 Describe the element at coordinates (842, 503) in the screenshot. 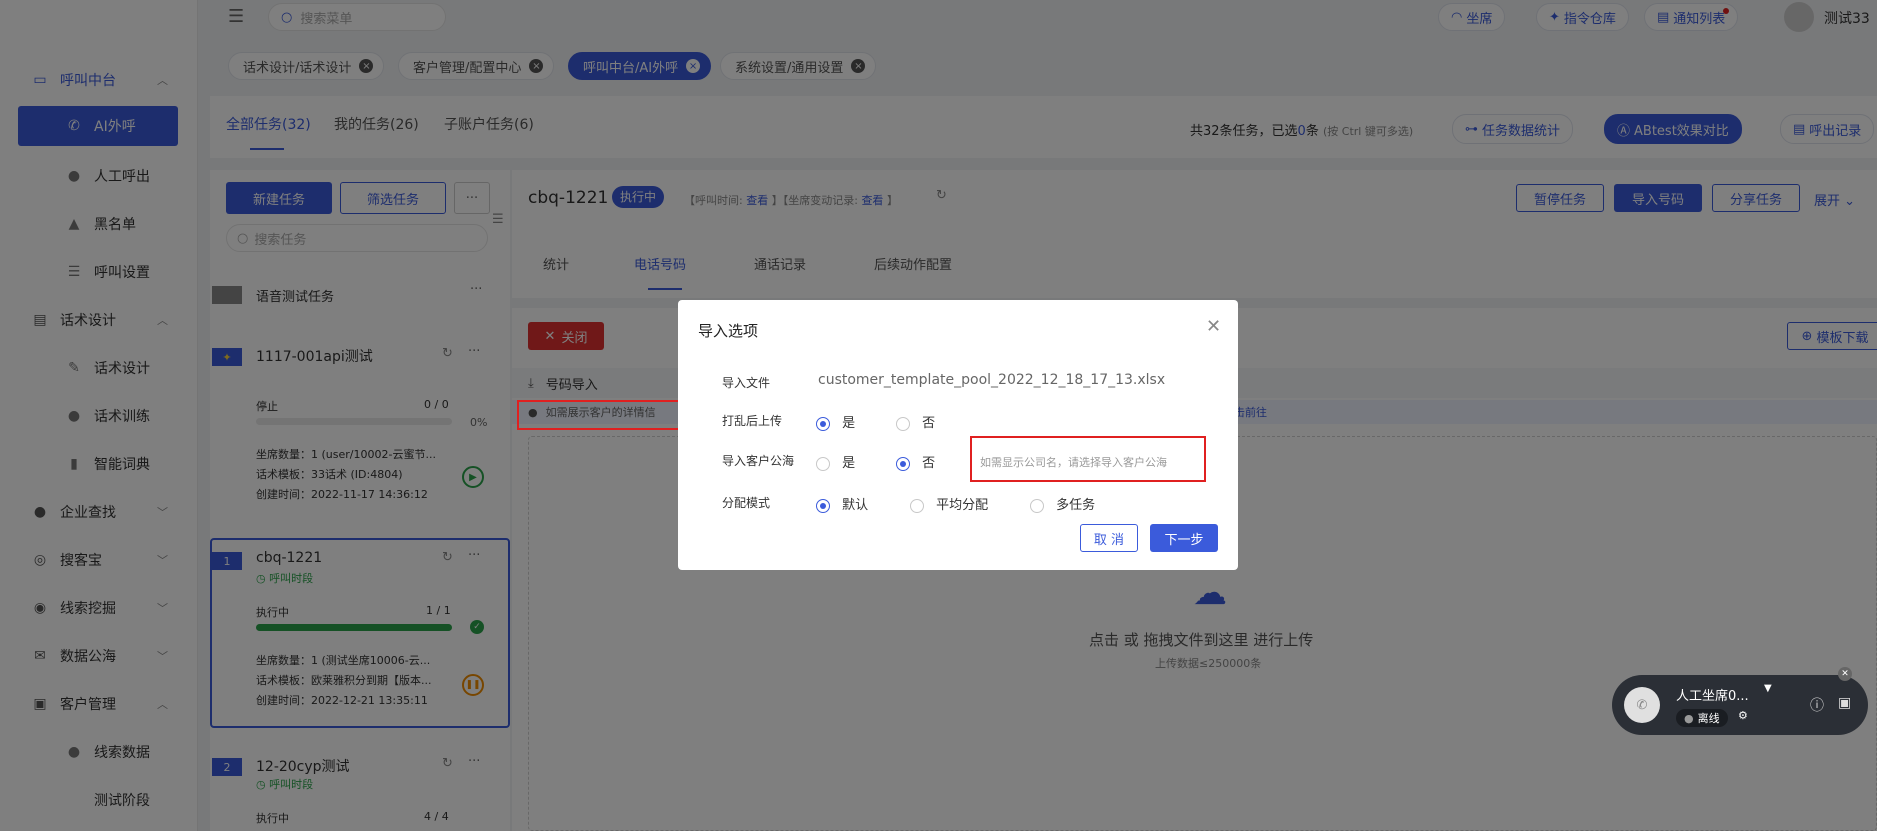

I see `assign-default-radio: 默认` at that location.